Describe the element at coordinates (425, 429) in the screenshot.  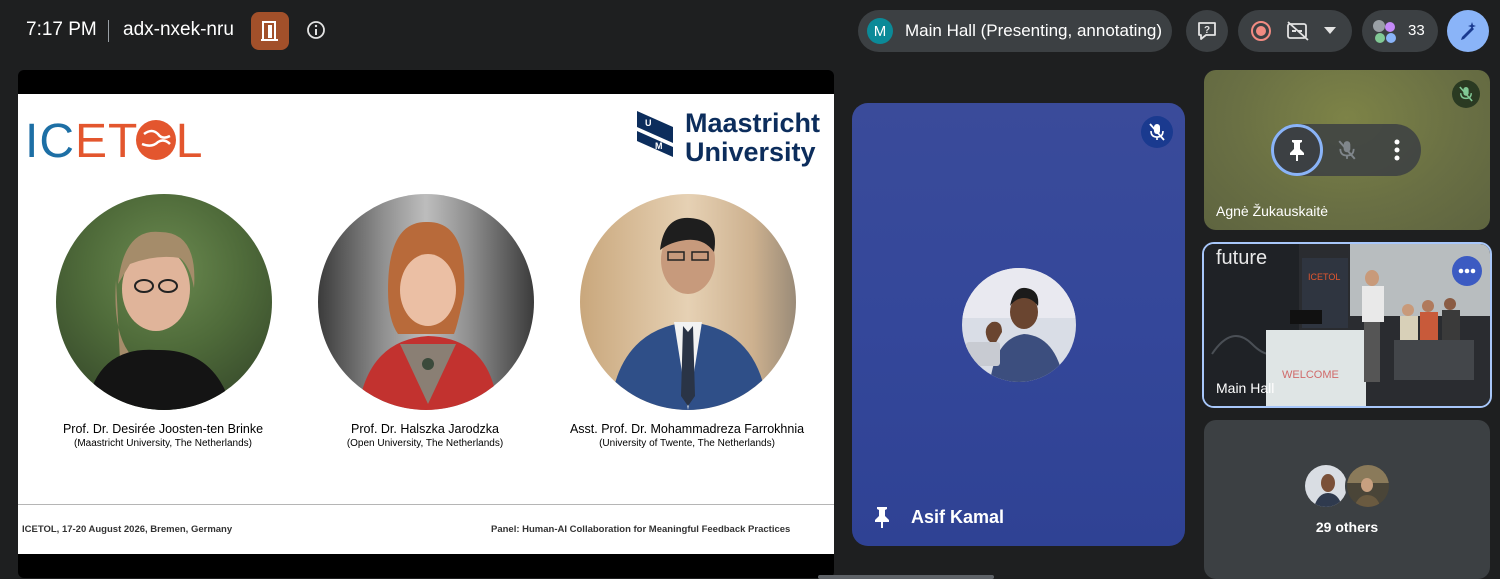
I see `panelist-2-name: Prof. Dr. Halszka Jarodzka` at that location.